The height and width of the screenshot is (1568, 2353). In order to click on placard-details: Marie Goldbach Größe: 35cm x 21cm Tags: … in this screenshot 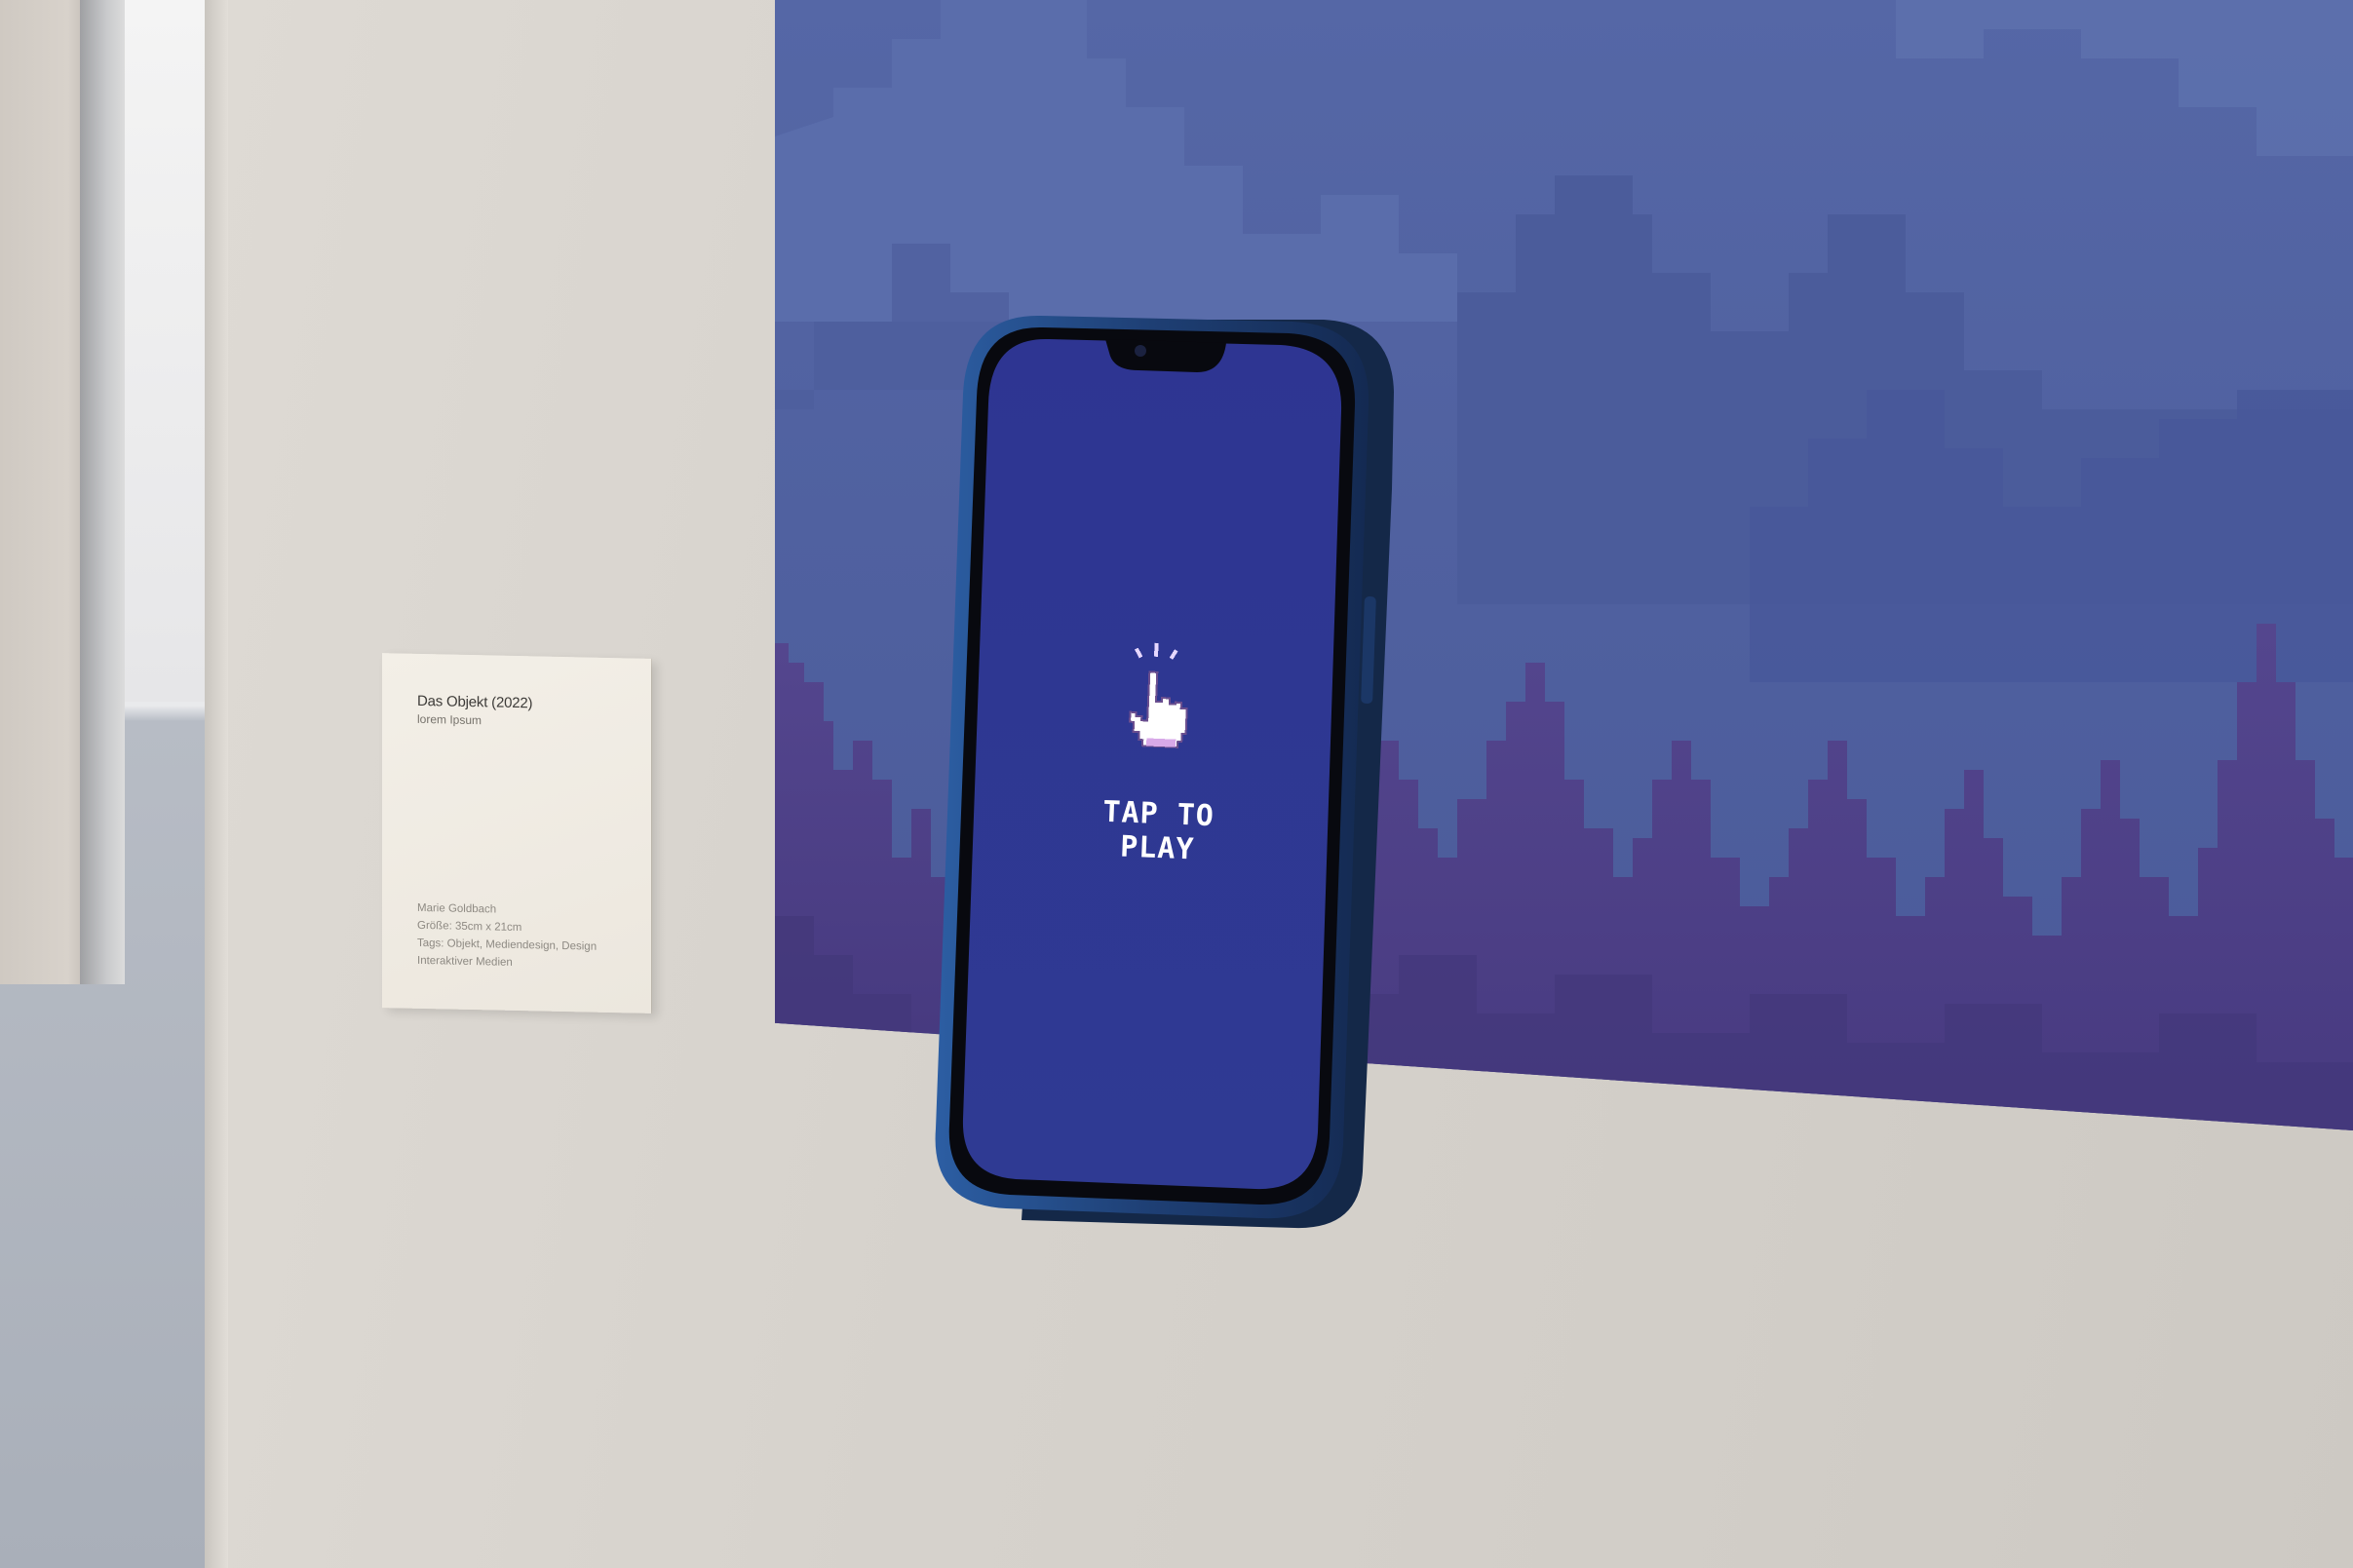, I will do `click(514, 936)`.